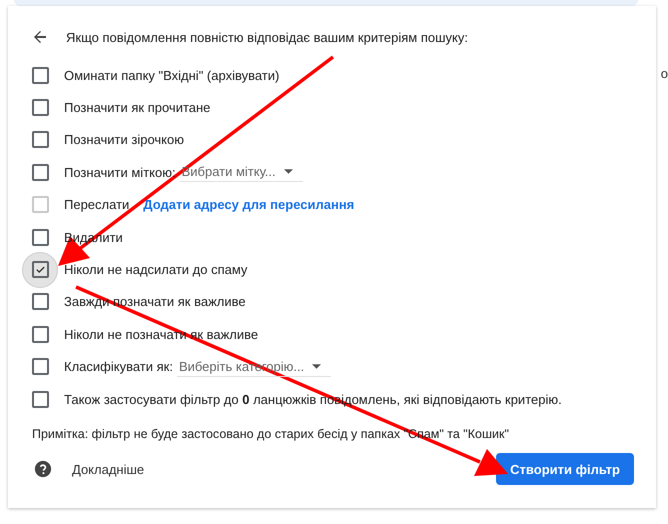  Describe the element at coordinates (156, 270) in the screenshot. I see `option-label: Ніколи не надсилати до спаму` at that location.